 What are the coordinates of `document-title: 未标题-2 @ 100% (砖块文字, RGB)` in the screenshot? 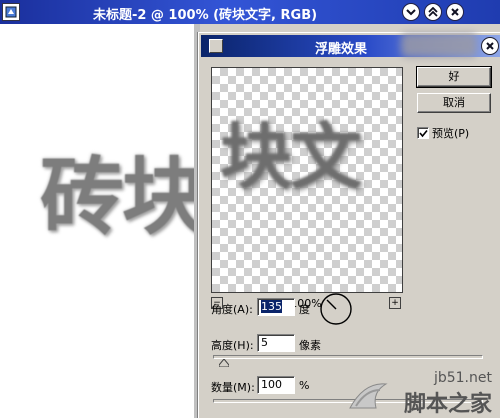 It's located at (205, 15).